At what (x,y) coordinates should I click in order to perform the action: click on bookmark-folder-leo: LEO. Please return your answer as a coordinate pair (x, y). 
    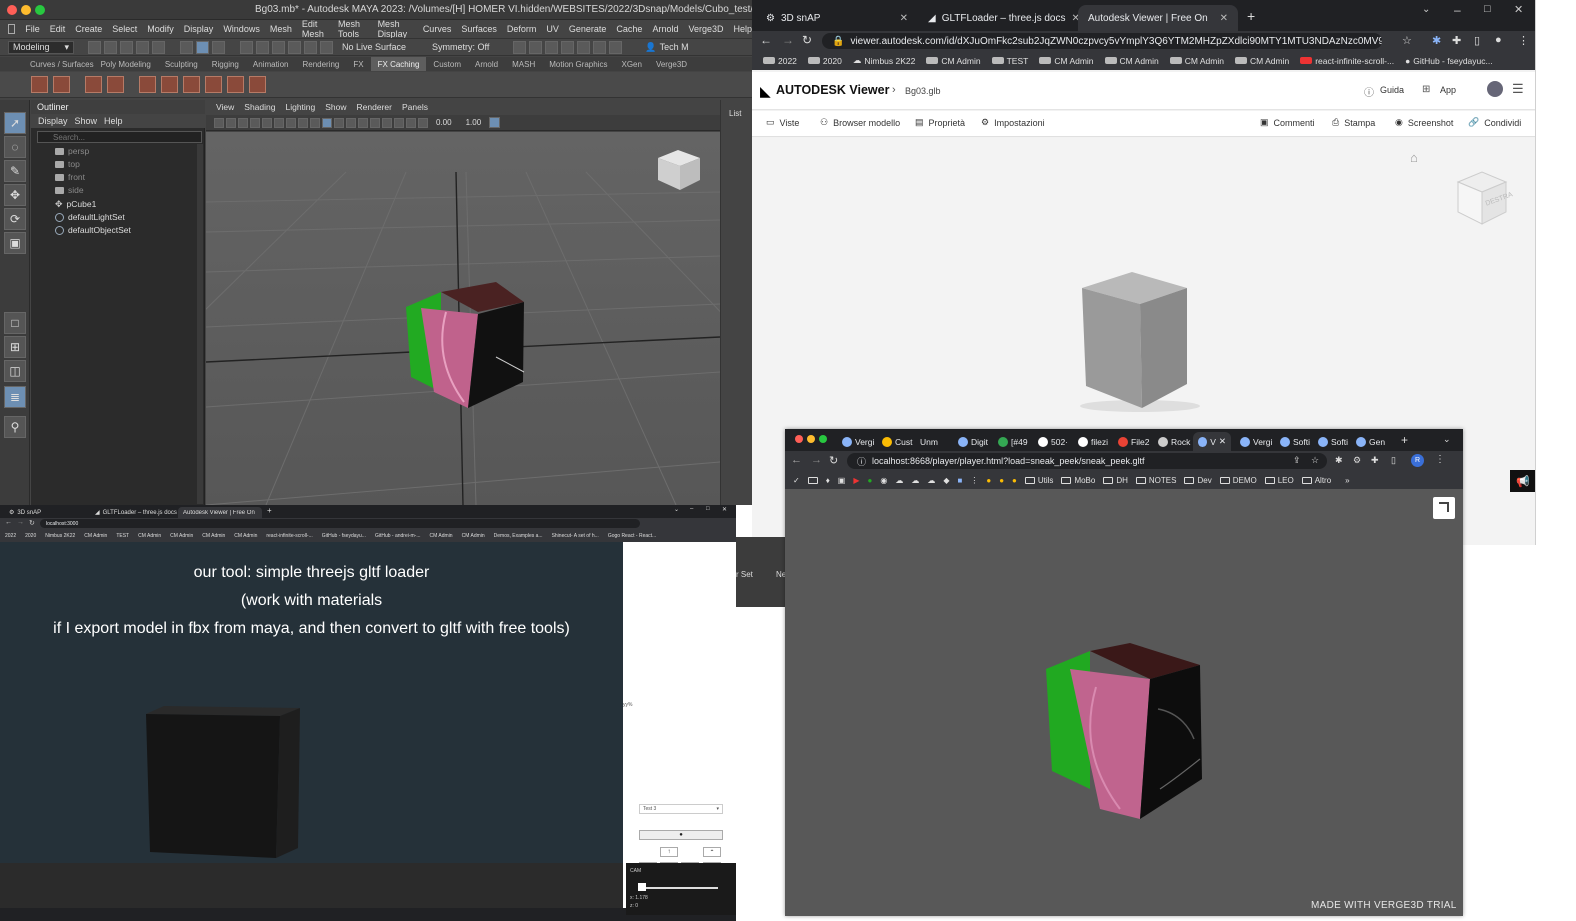
    Looking at the image, I should click on (1286, 480).